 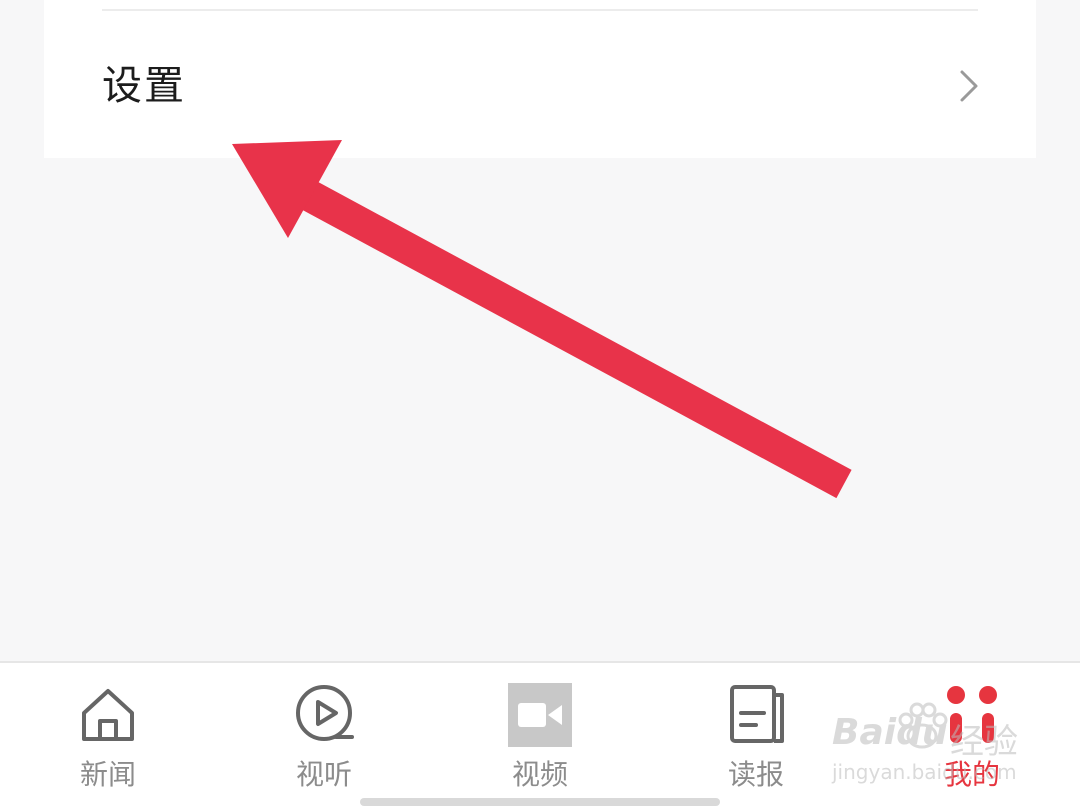 I want to click on video-camera-icon, so click(x=540, y=715).